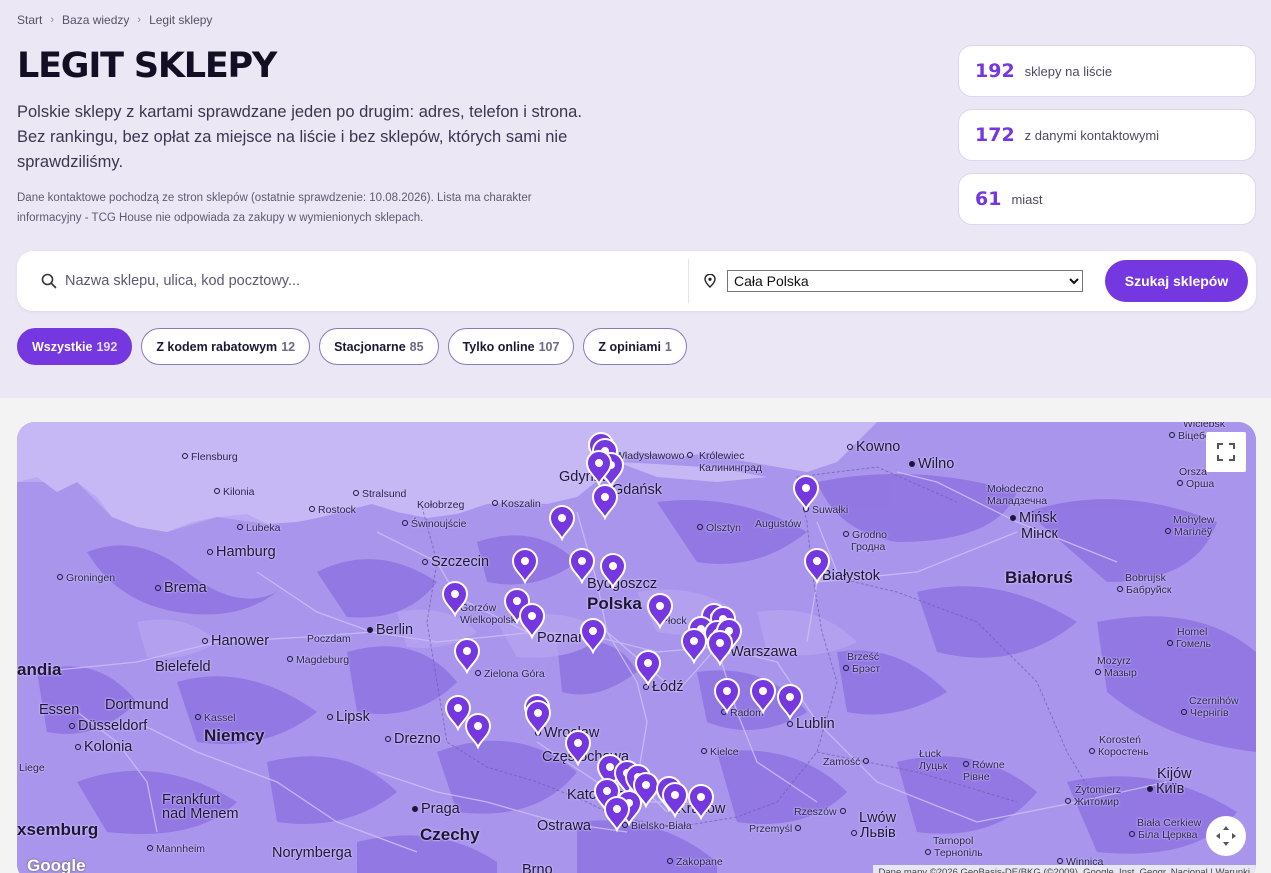 The width and height of the screenshot is (1271, 873). I want to click on search-bar: Cała Polska Szukaj sklepów, so click(636, 281).